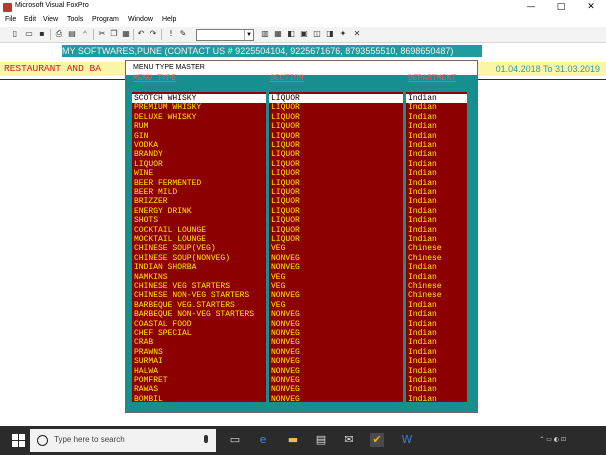 The width and height of the screenshot is (606, 455). Describe the element at coordinates (85, 34) in the screenshot. I see `spelling-icon: ᴬ` at that location.